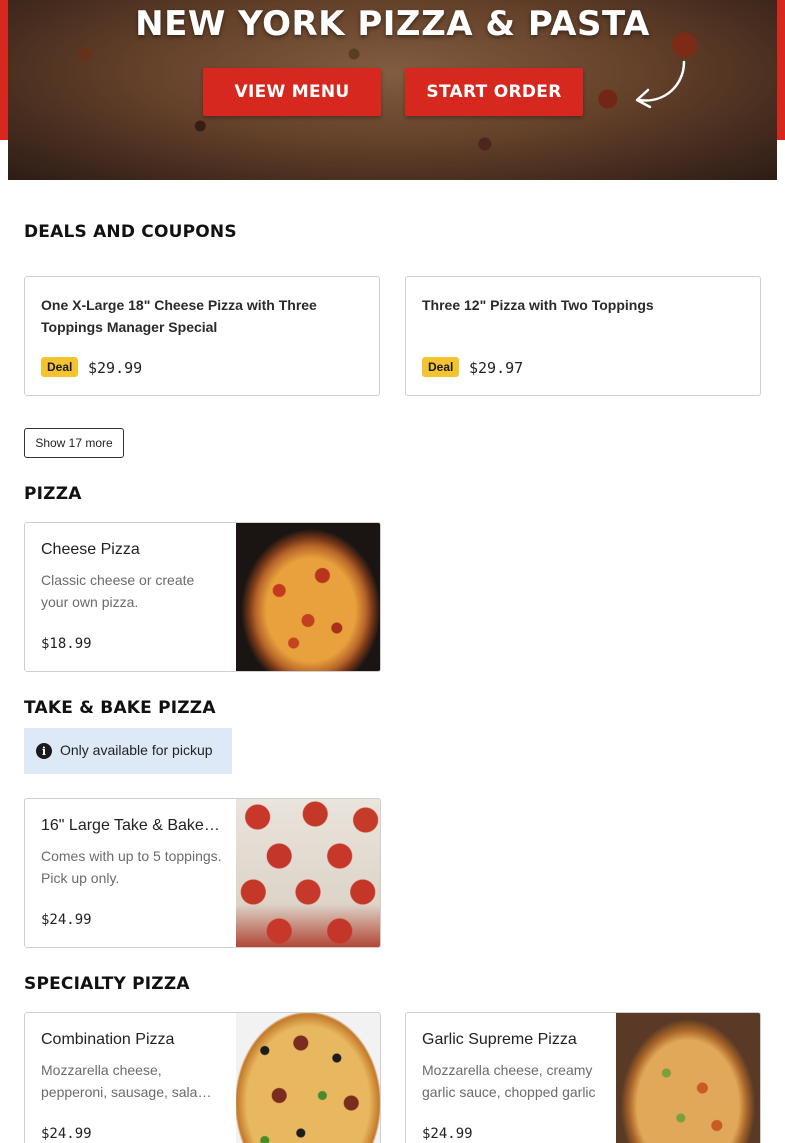 The width and height of the screenshot is (785, 1143). Describe the element at coordinates (494, 92) in the screenshot. I see `start-order-button: START ORDER` at that location.